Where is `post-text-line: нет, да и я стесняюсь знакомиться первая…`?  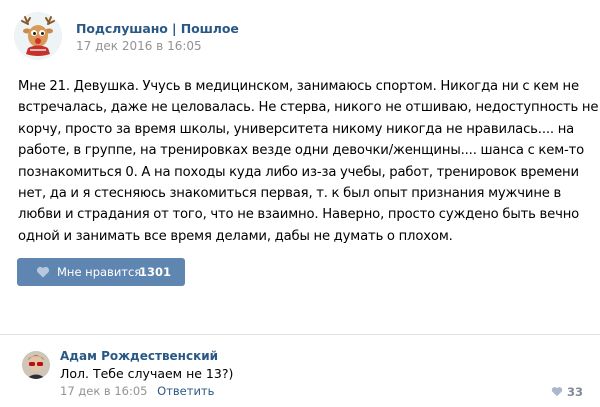 post-text-line: нет, да и я стесняюсь знакомиться первая… is located at coordinates (290, 194).